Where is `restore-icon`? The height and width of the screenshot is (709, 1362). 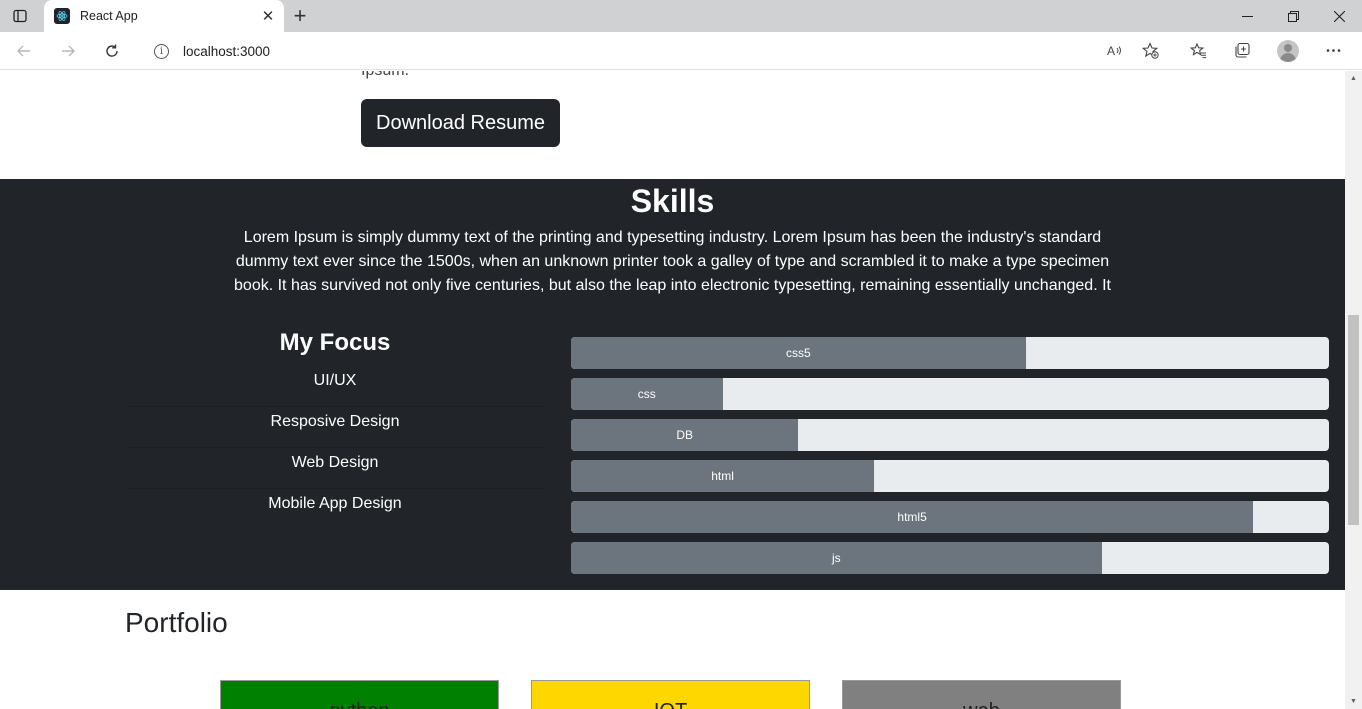 restore-icon is located at coordinates (1293, 16).